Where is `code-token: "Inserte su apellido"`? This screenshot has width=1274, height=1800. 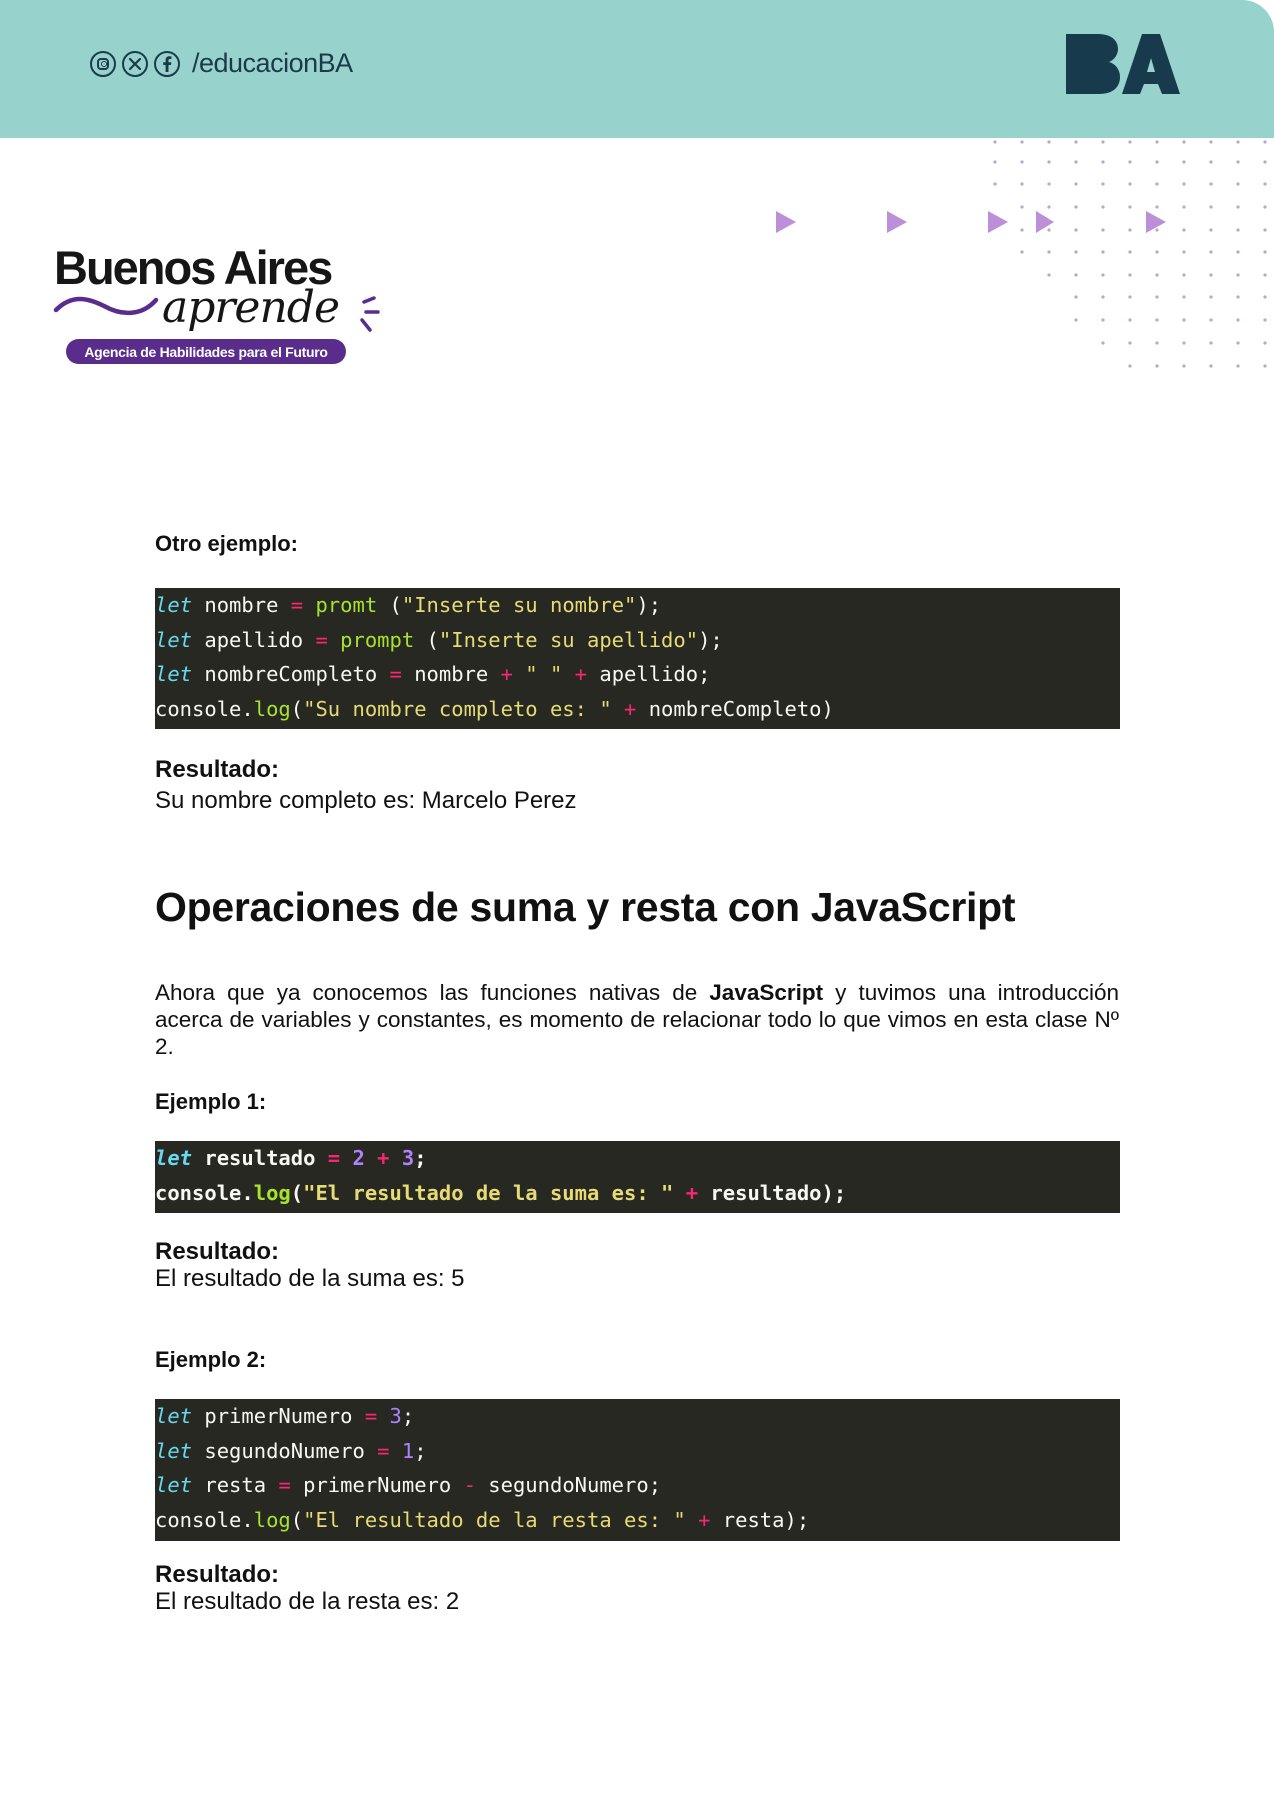
code-token: "Inserte su apellido" is located at coordinates (568, 639).